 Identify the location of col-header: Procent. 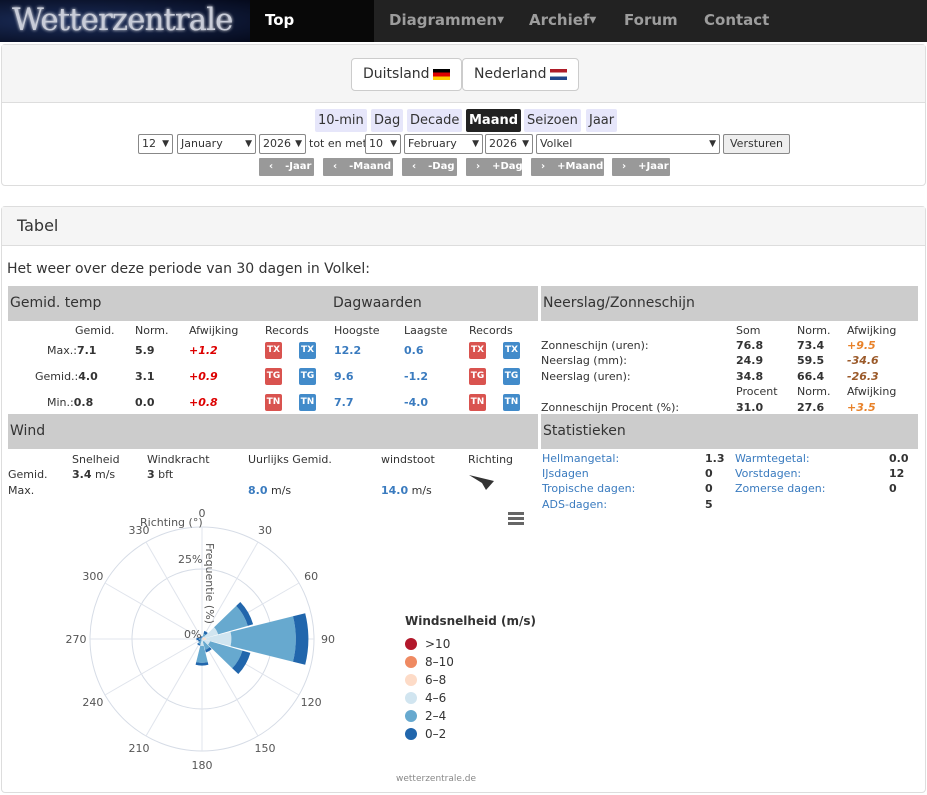
(757, 391).